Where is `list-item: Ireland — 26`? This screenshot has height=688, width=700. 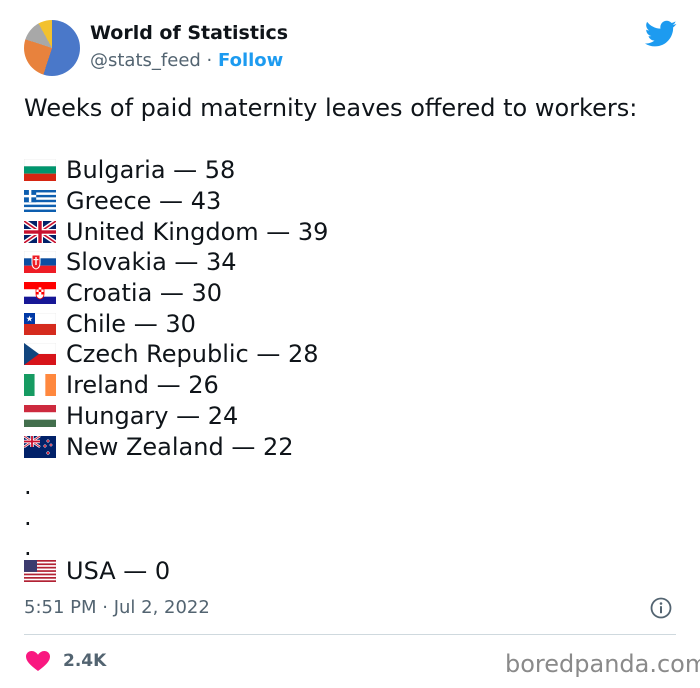
list-item: Ireland — 26 is located at coordinates (176, 385).